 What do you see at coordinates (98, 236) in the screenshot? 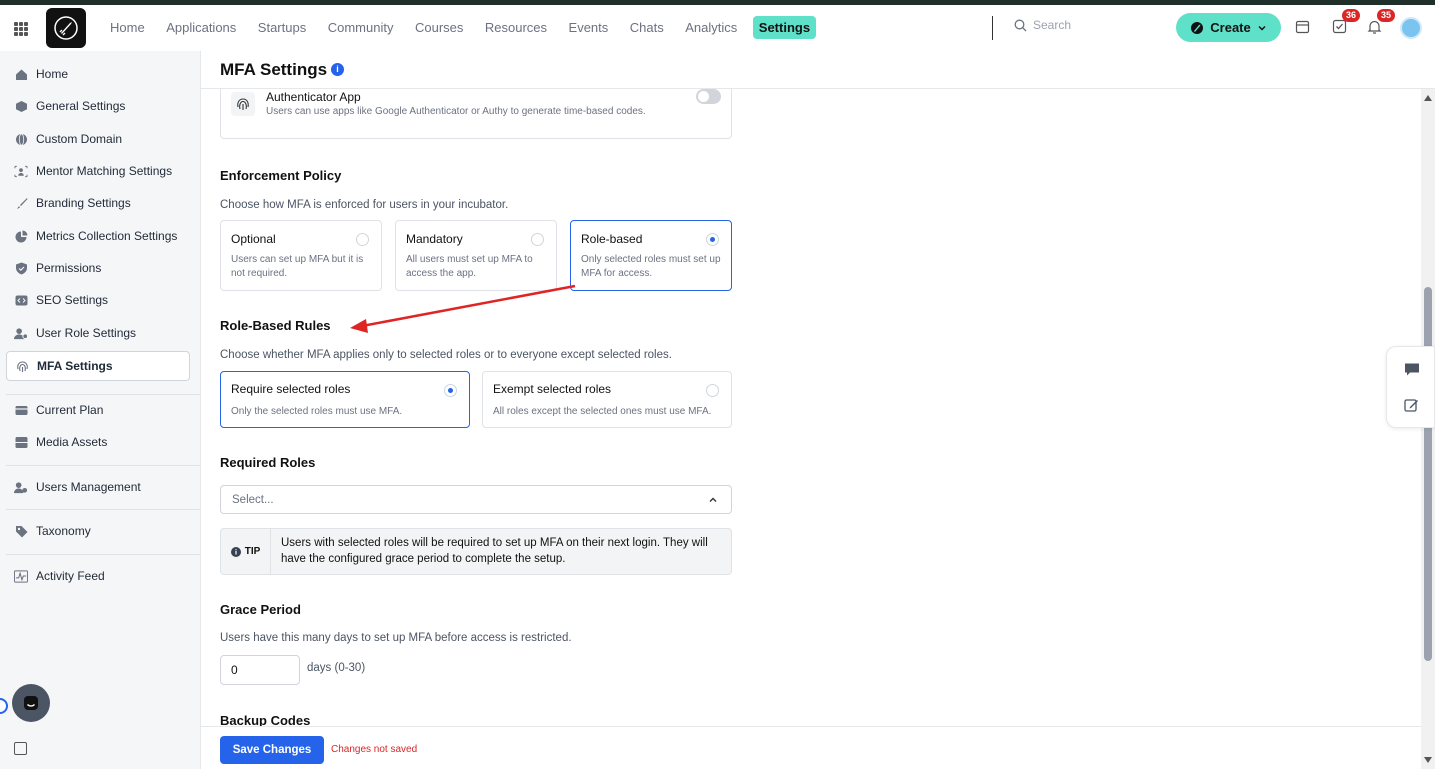
I see `sidebar-item-metrics-collection: Metrics Collection Settings` at bounding box center [98, 236].